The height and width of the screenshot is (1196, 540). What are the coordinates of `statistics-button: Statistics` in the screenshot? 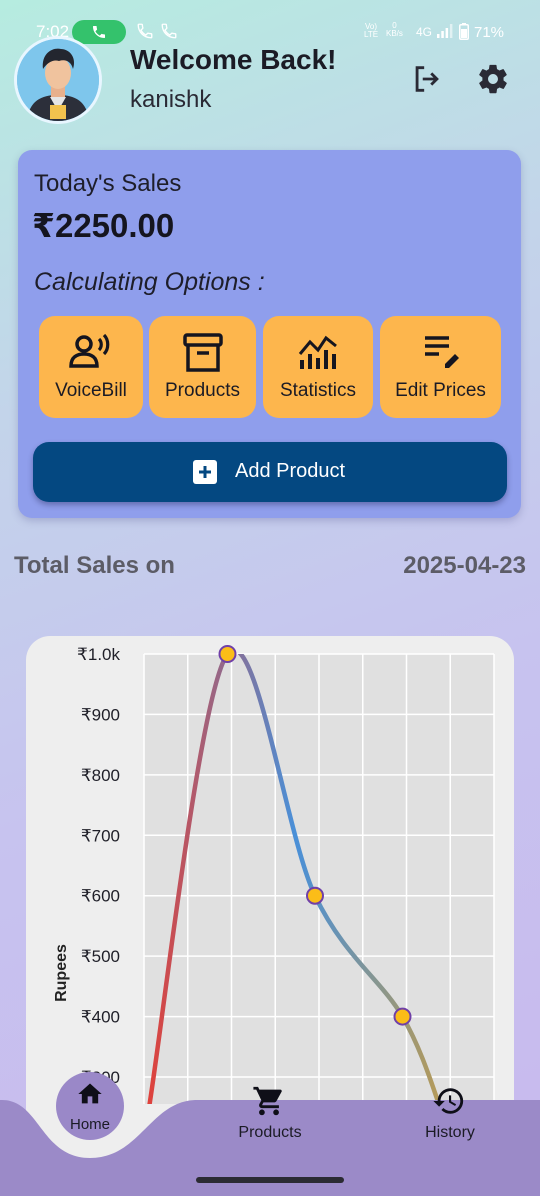 It's located at (318, 367).